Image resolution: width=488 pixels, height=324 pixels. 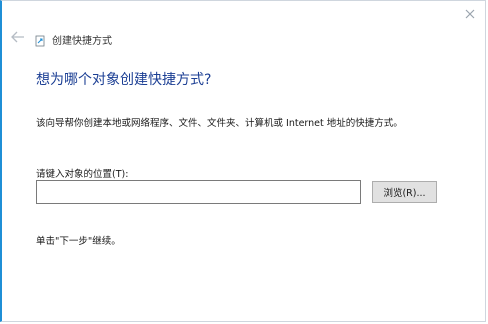 I want to click on close-icon, so click(x=470, y=13).